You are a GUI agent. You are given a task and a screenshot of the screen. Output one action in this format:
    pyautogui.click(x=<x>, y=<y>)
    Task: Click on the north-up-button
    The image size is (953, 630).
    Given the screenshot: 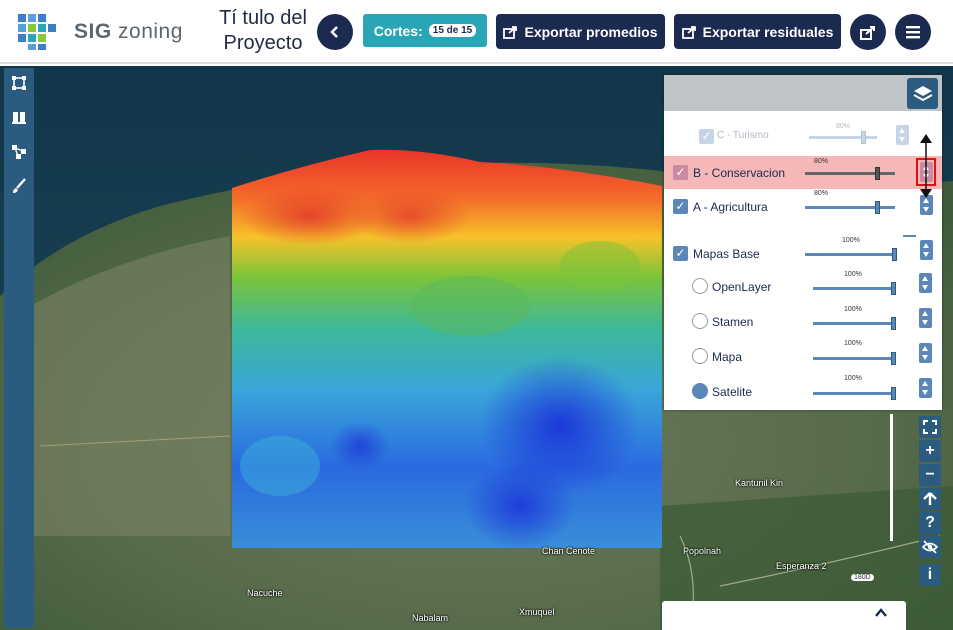 What is the action you would take?
    pyautogui.click(x=930, y=499)
    